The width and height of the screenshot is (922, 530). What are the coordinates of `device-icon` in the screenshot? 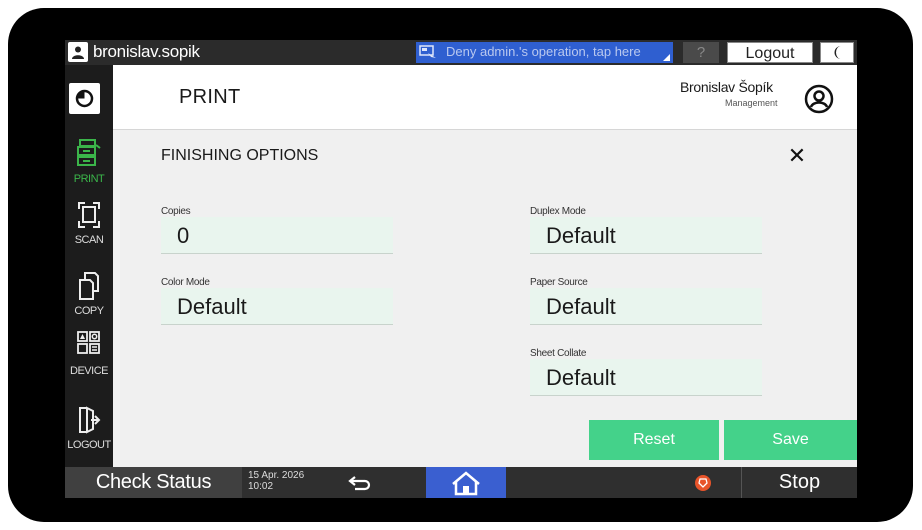 It's located at (88, 342).